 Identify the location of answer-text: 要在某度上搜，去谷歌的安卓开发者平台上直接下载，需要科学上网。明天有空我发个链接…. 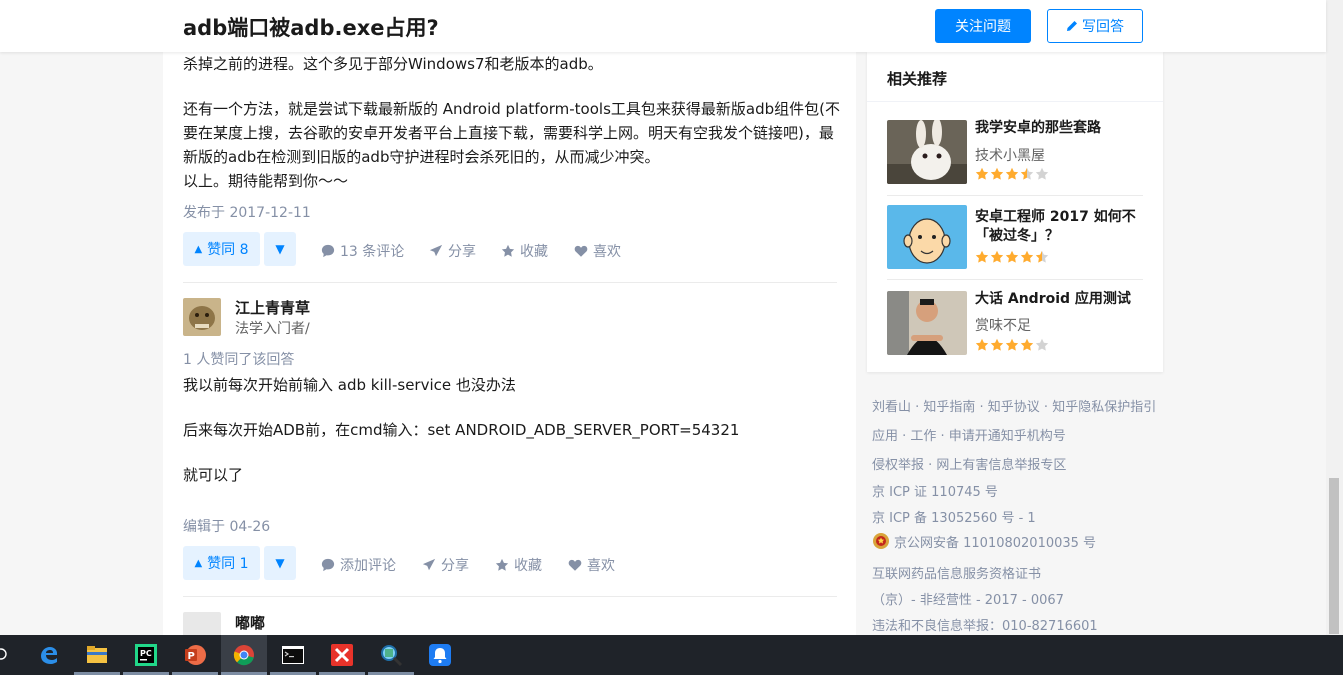
(508, 133).